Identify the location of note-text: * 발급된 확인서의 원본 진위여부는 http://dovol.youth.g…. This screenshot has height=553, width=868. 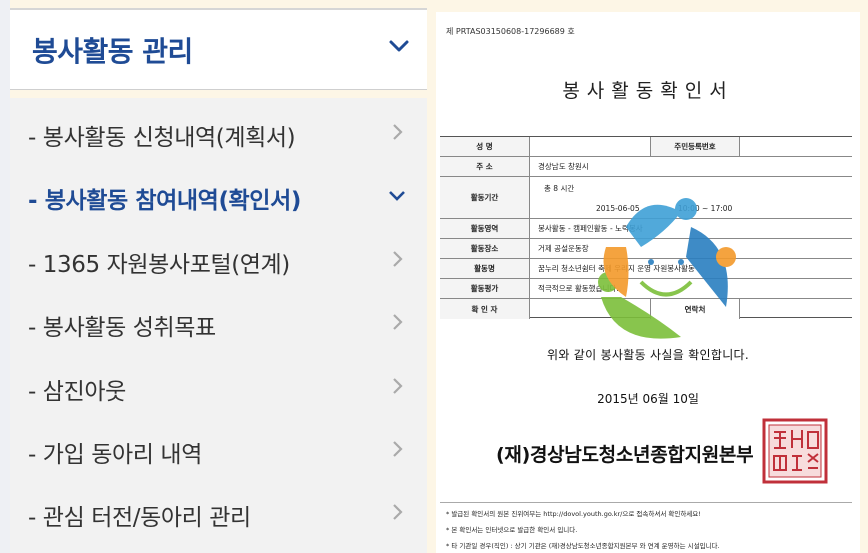
(573, 514).